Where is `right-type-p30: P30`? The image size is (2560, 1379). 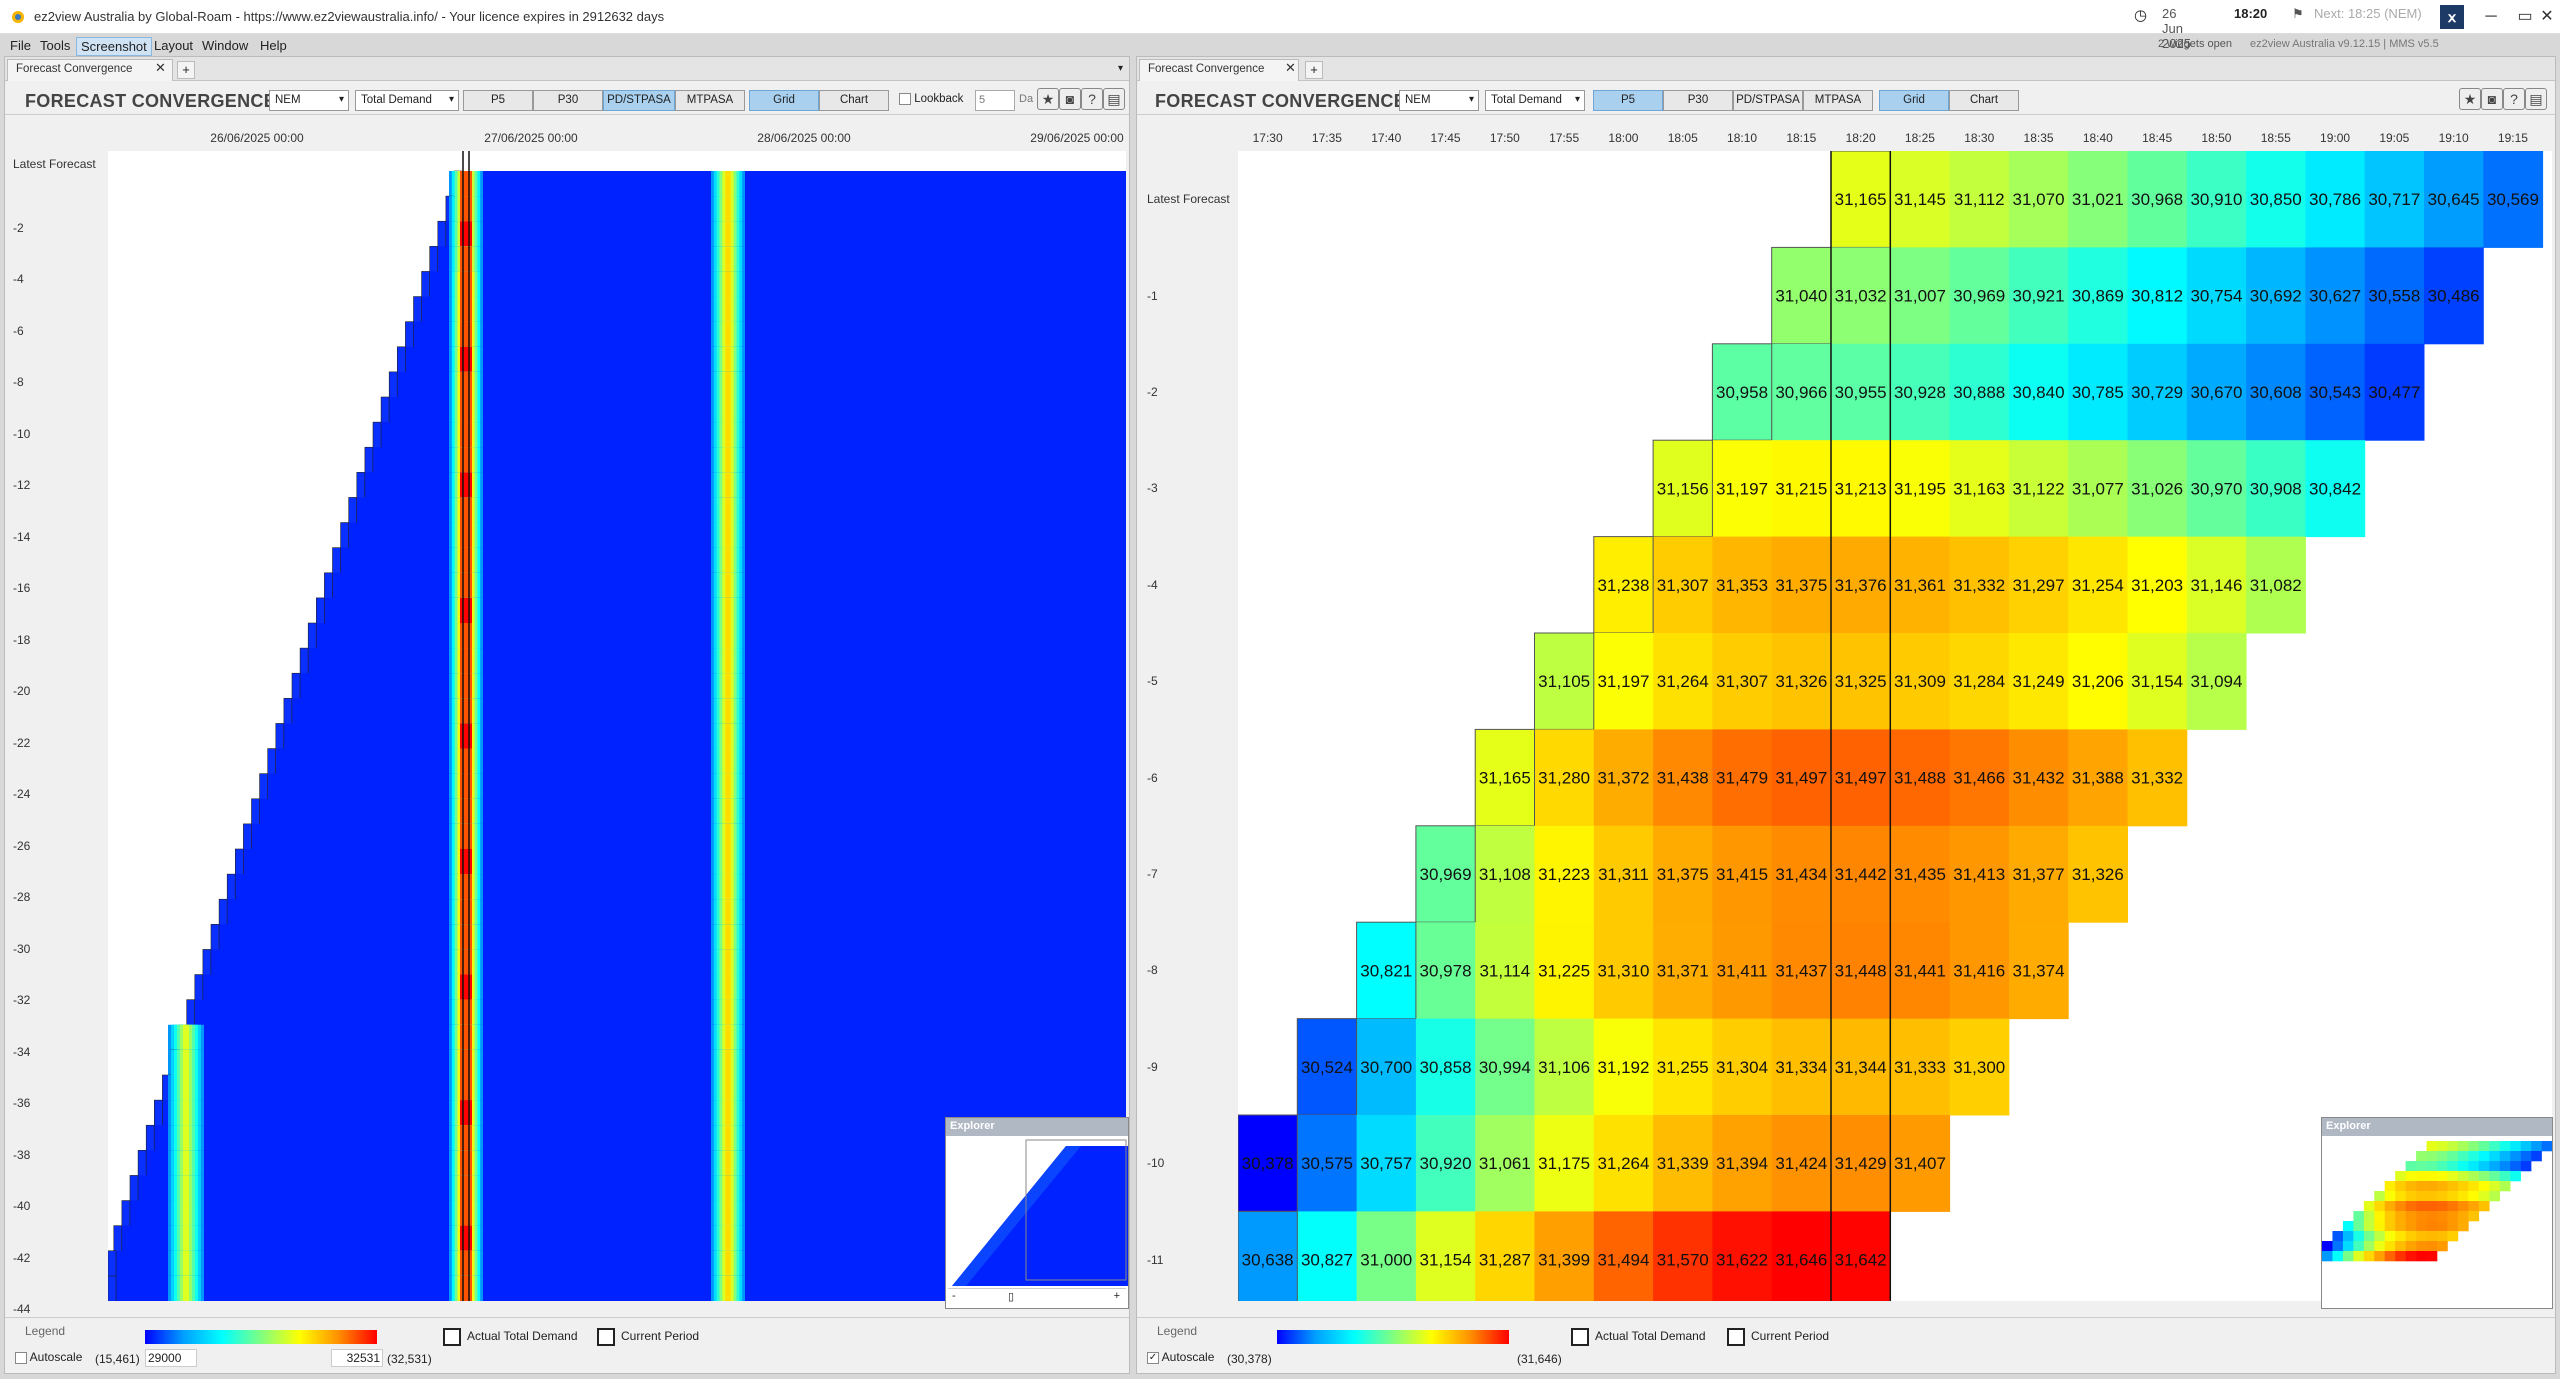
right-type-p30: P30 is located at coordinates (1698, 100).